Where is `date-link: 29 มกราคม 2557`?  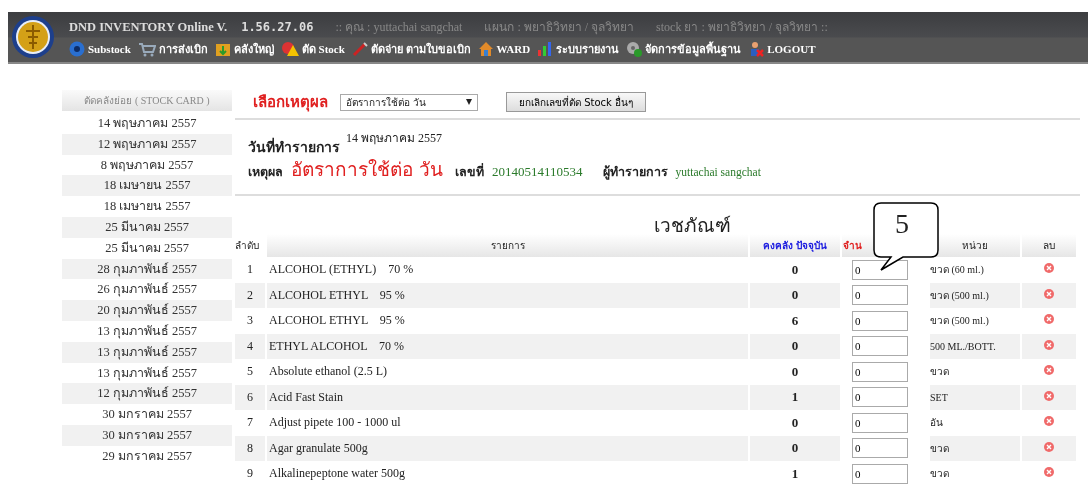 date-link: 29 มกราคม 2557 is located at coordinates (147, 456).